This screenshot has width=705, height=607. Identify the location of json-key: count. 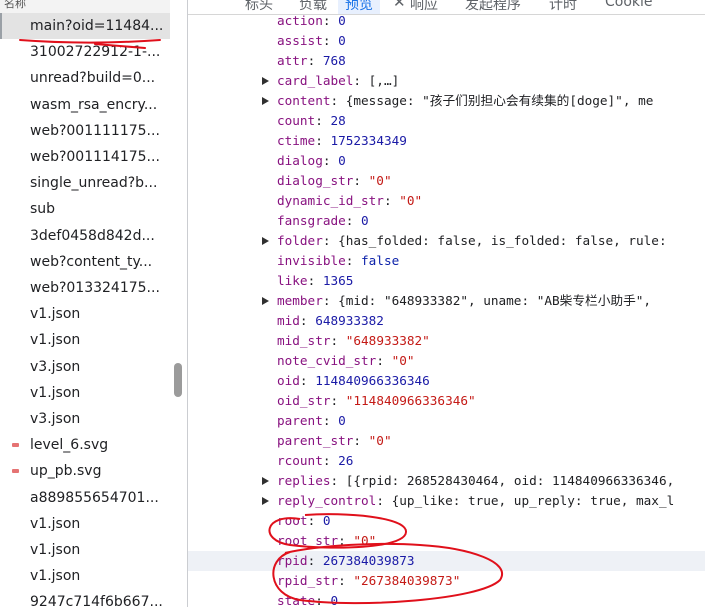
(296, 120).